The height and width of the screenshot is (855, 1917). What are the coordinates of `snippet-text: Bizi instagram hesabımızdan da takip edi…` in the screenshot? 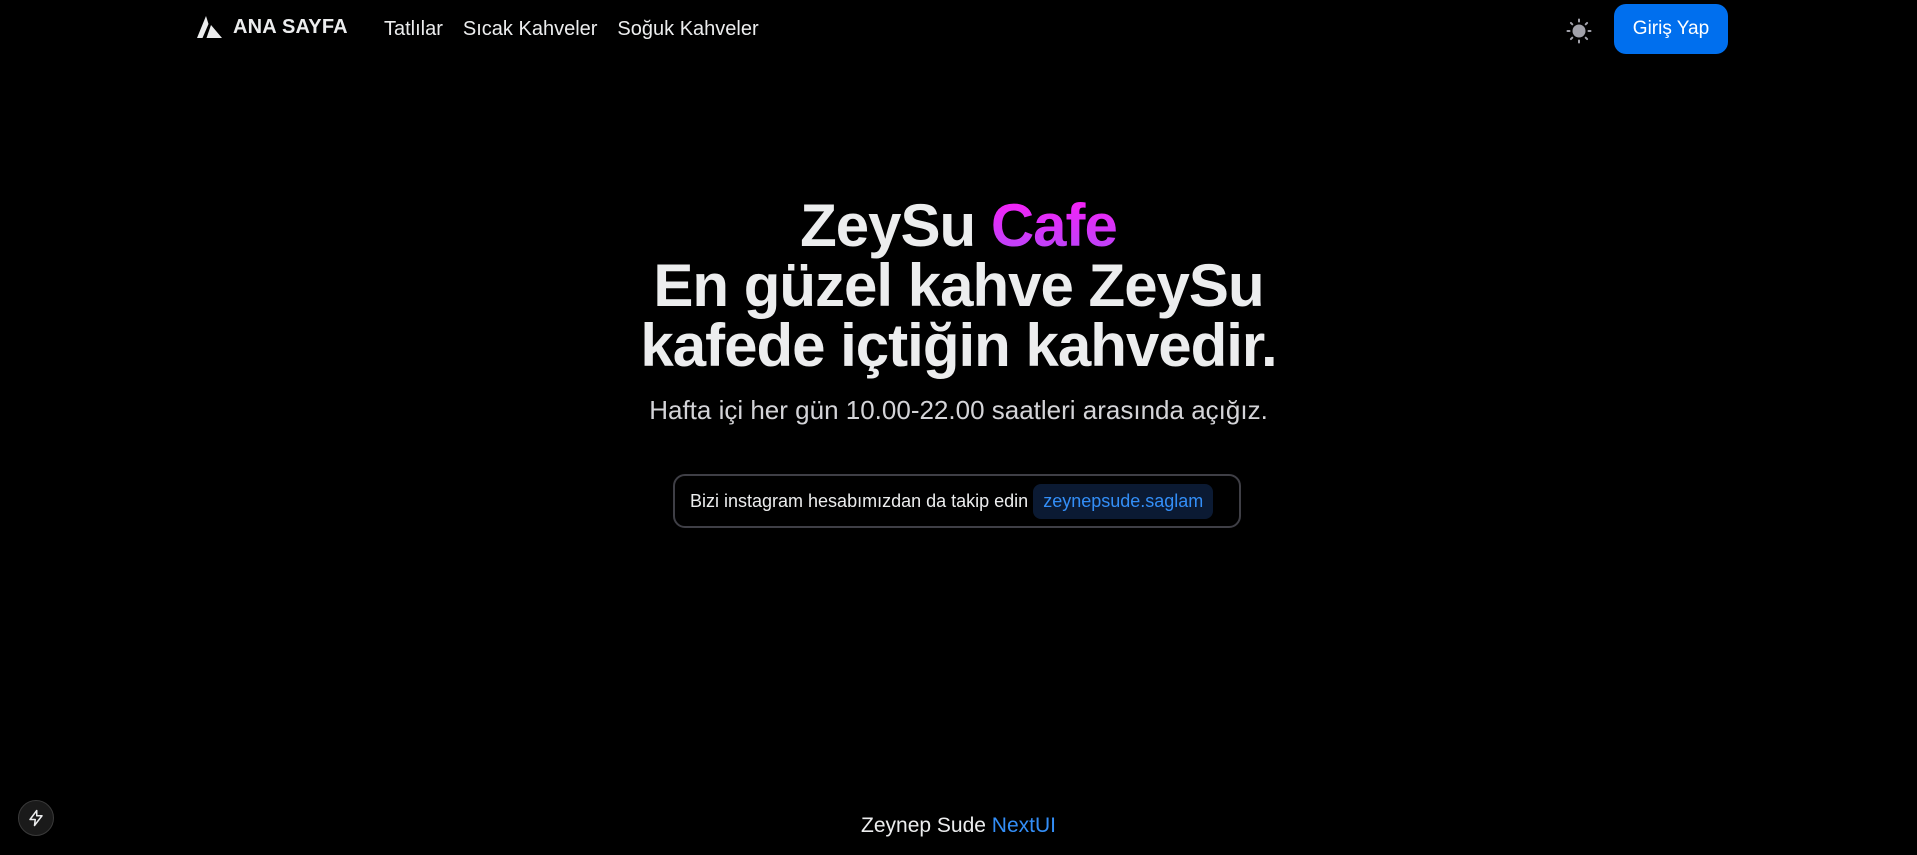 It's located at (859, 500).